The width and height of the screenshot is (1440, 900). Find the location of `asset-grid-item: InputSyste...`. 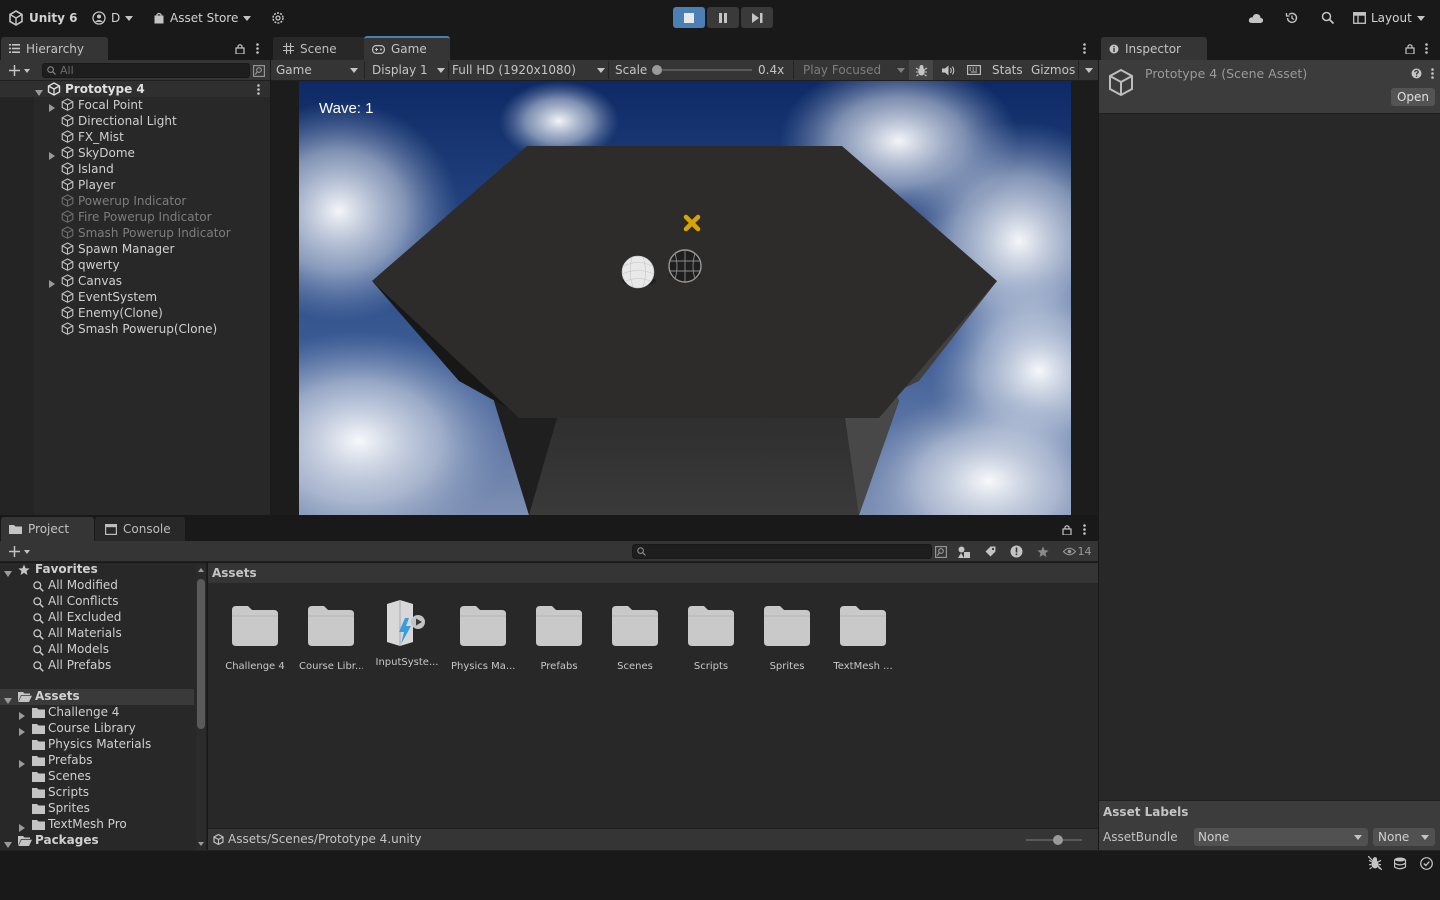

asset-grid-item: InputSyste... is located at coordinates (407, 633).